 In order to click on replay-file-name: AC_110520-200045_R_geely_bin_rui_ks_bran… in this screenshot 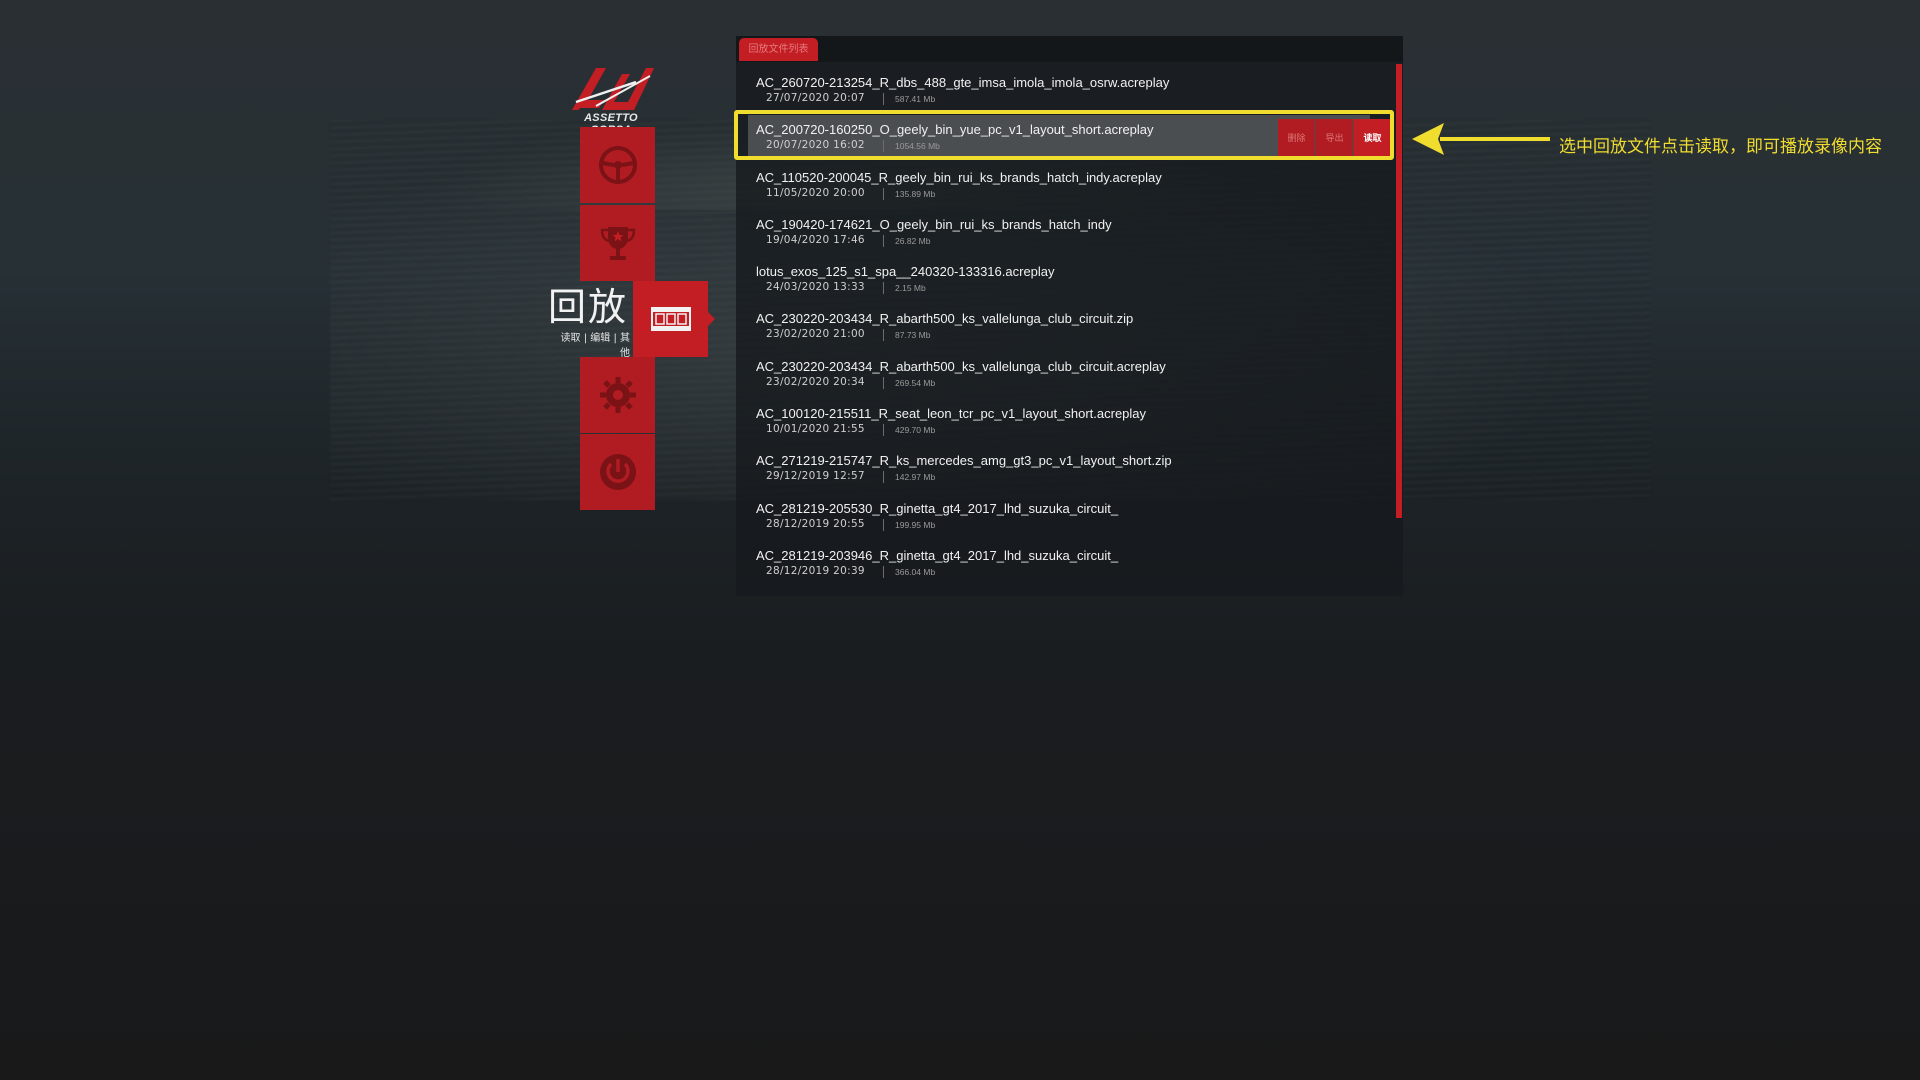, I will do `click(959, 177)`.